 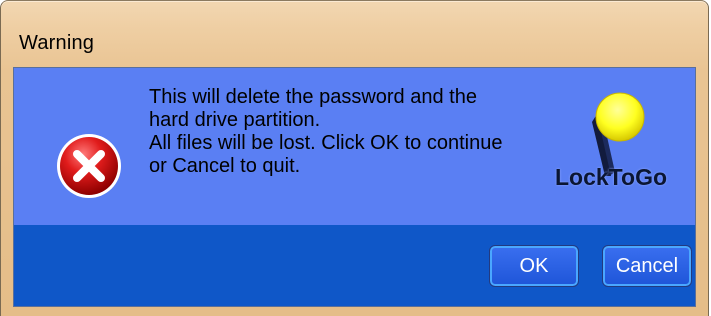 I want to click on message-line: or Cancel to quit., so click(x=225, y=166).